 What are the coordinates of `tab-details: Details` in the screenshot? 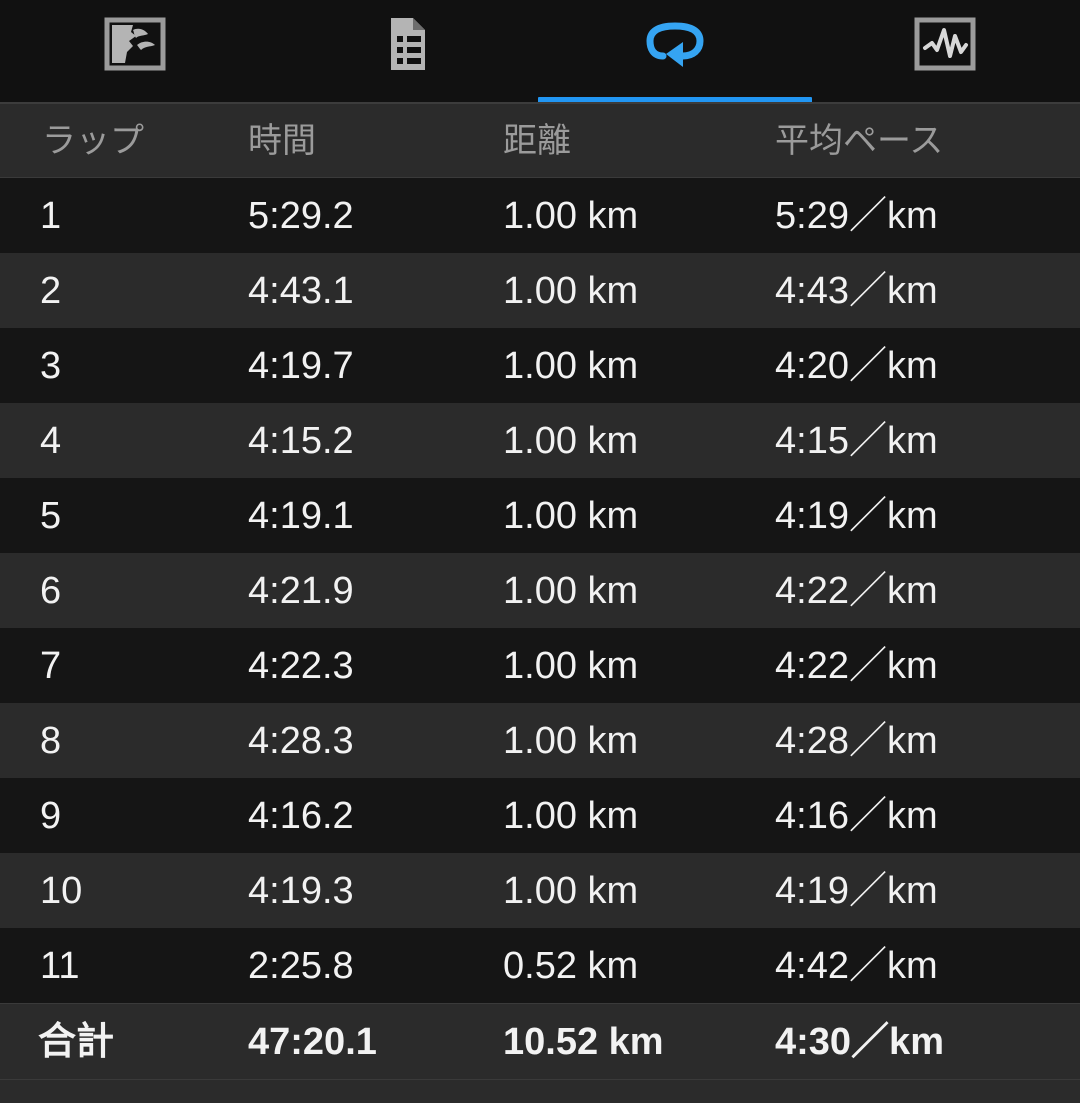 It's located at (405, 52).